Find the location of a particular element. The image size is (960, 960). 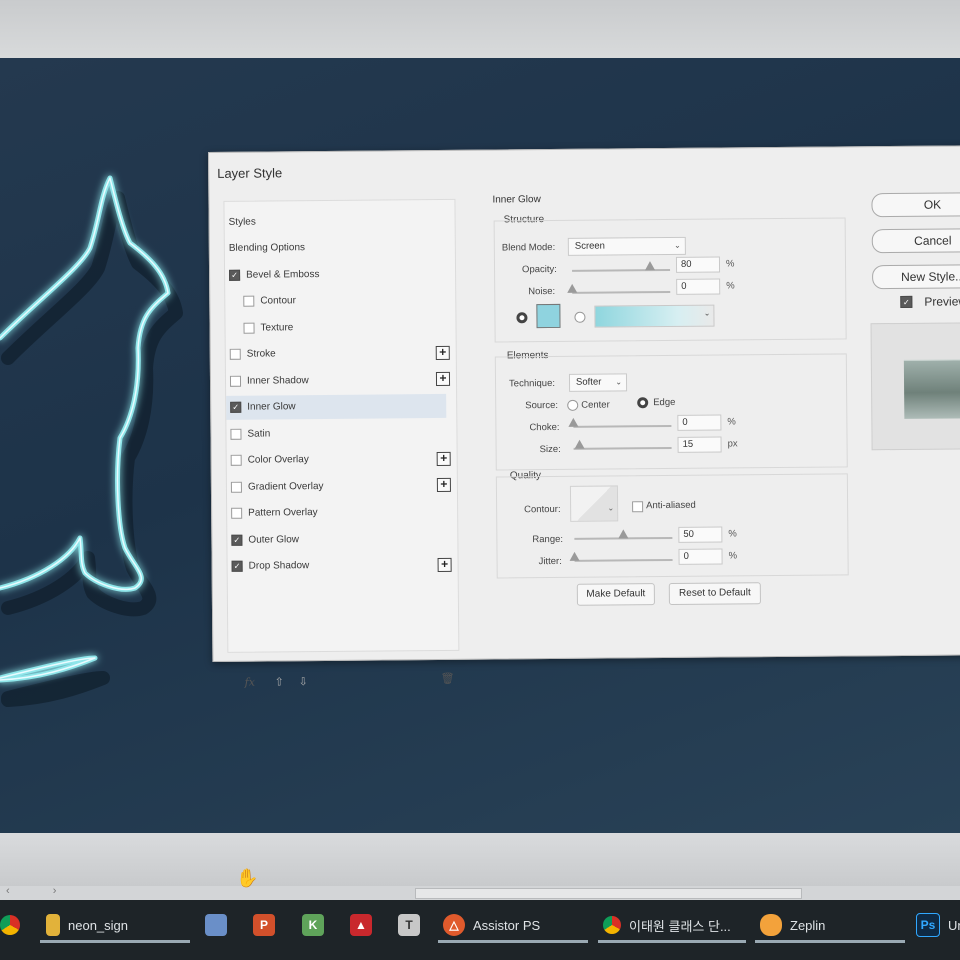

source-center-radio is located at coordinates (573, 405).